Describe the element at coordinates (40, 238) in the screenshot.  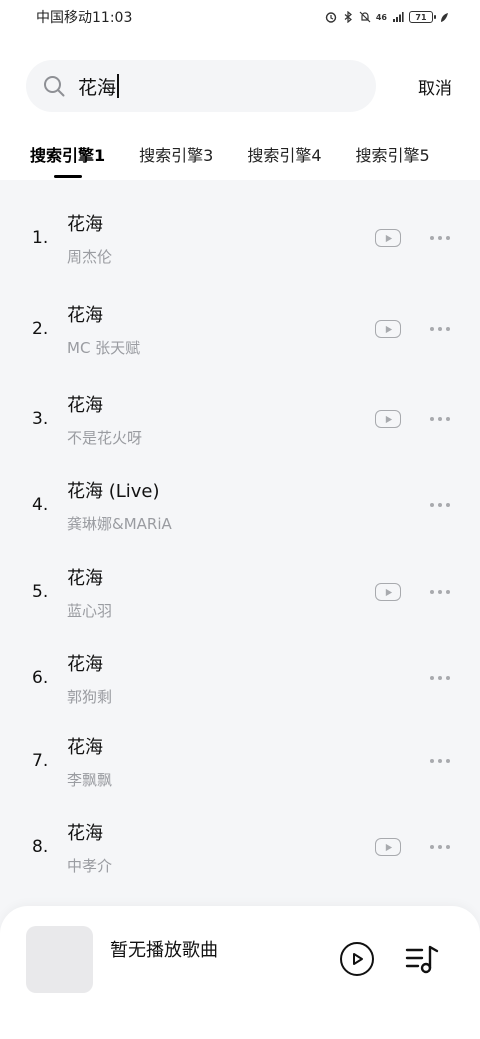
I see `song-index: 1.` at that location.